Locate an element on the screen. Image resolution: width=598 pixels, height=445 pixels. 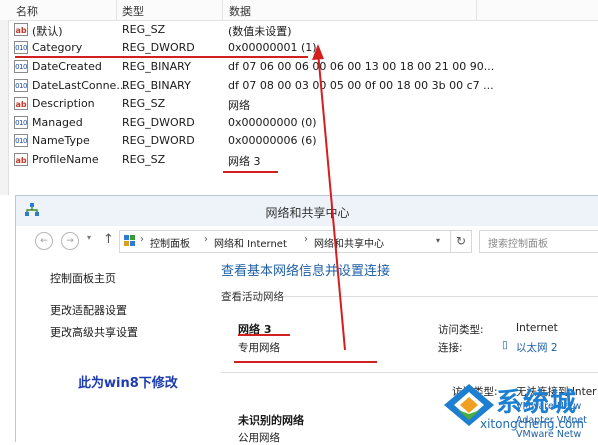
watermark: 系统城 xitongcheng.com is located at coordinates (519, 410).